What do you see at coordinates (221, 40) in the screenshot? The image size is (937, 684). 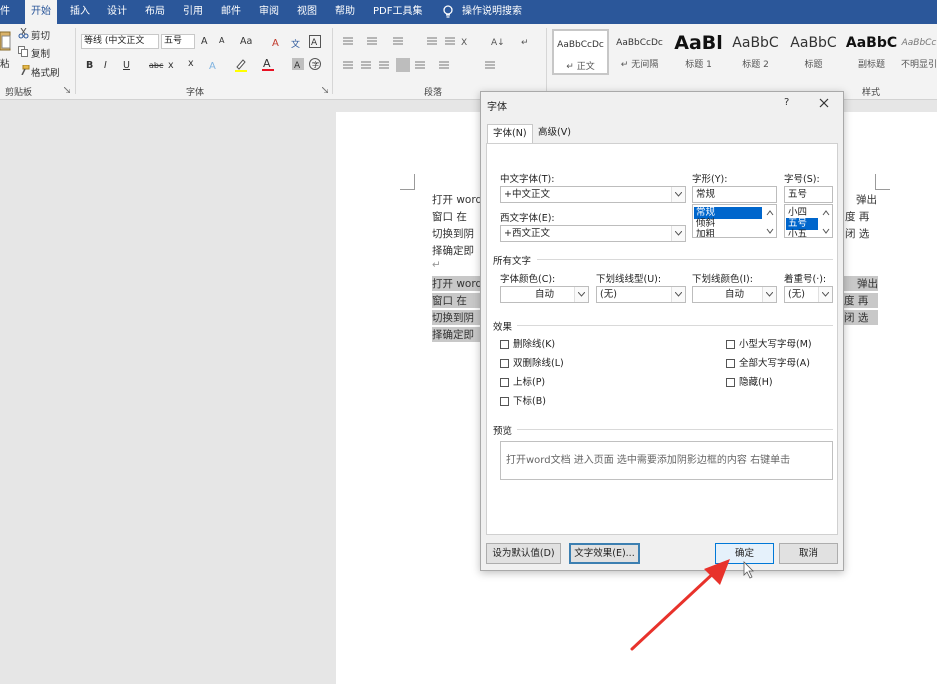 I see `shrink-font-button: A` at bounding box center [221, 40].